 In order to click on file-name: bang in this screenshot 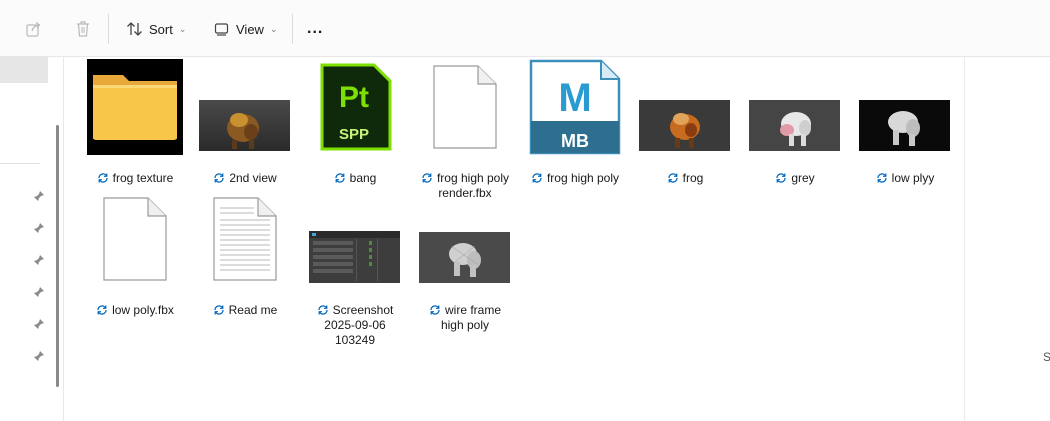, I will do `click(363, 178)`.